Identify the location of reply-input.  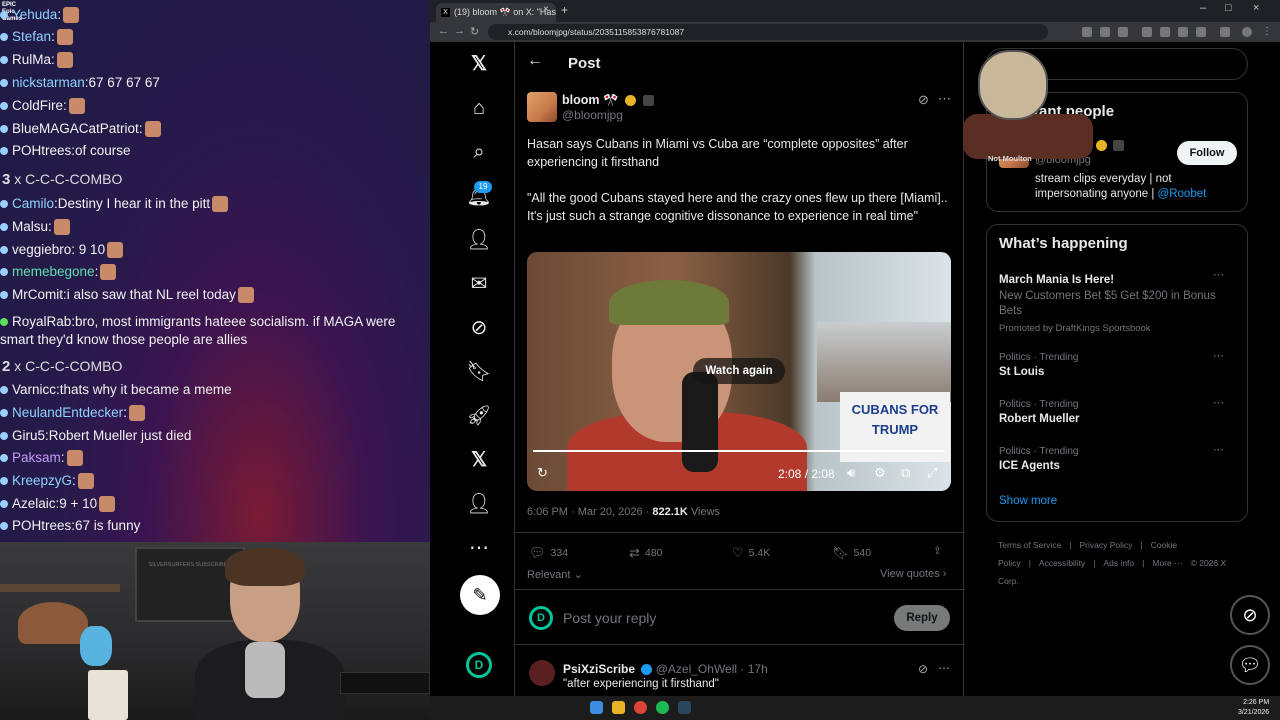
(713, 618).